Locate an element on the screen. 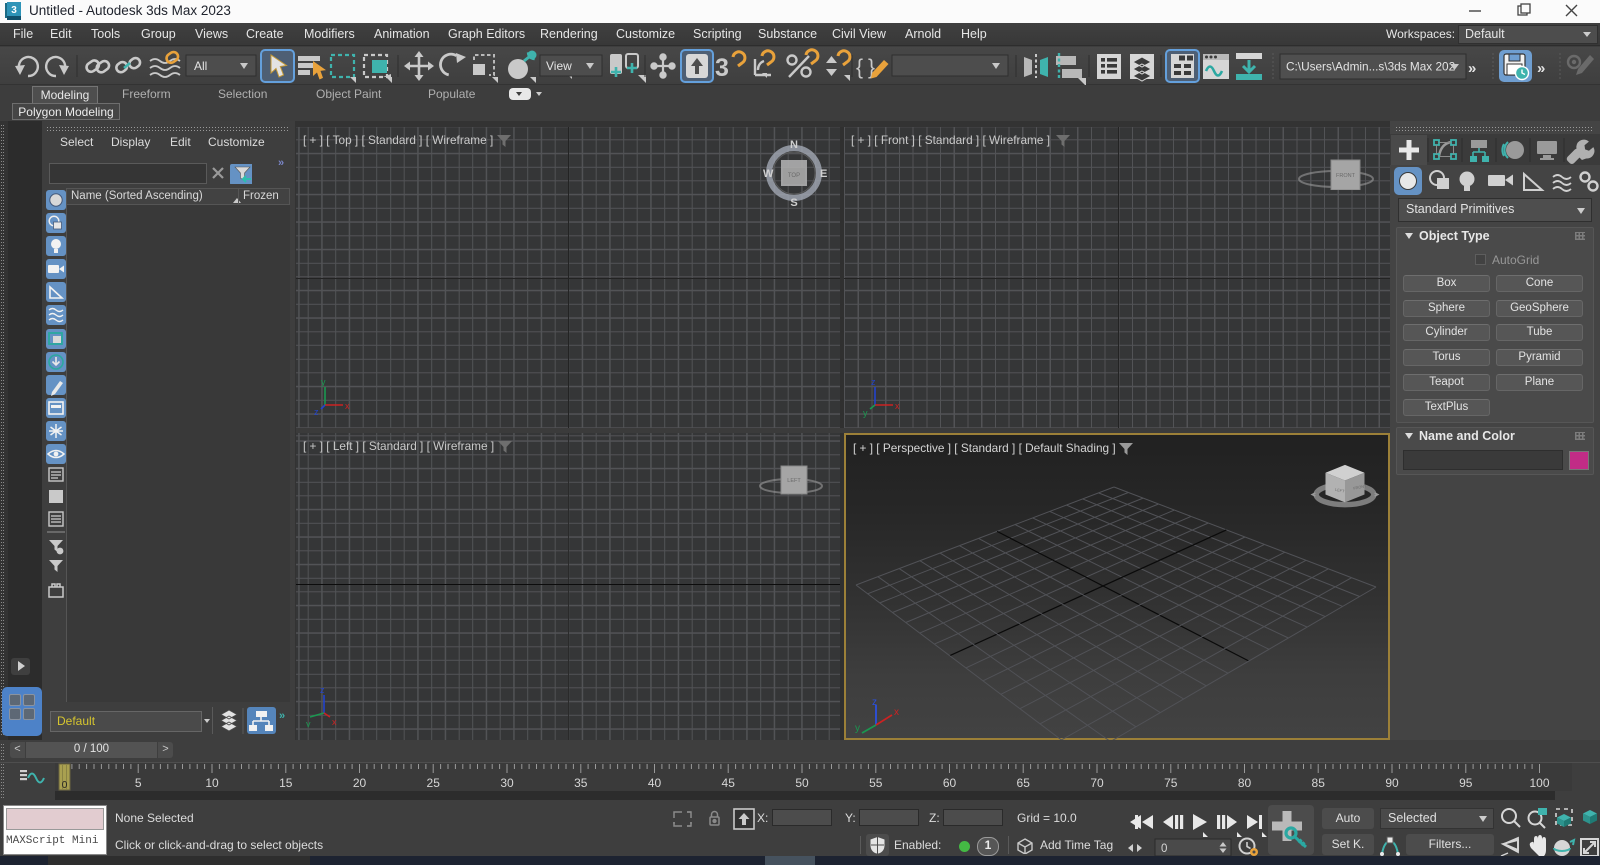 The width and height of the screenshot is (1600, 865). svg-text: 50 is located at coordinates (802, 783).